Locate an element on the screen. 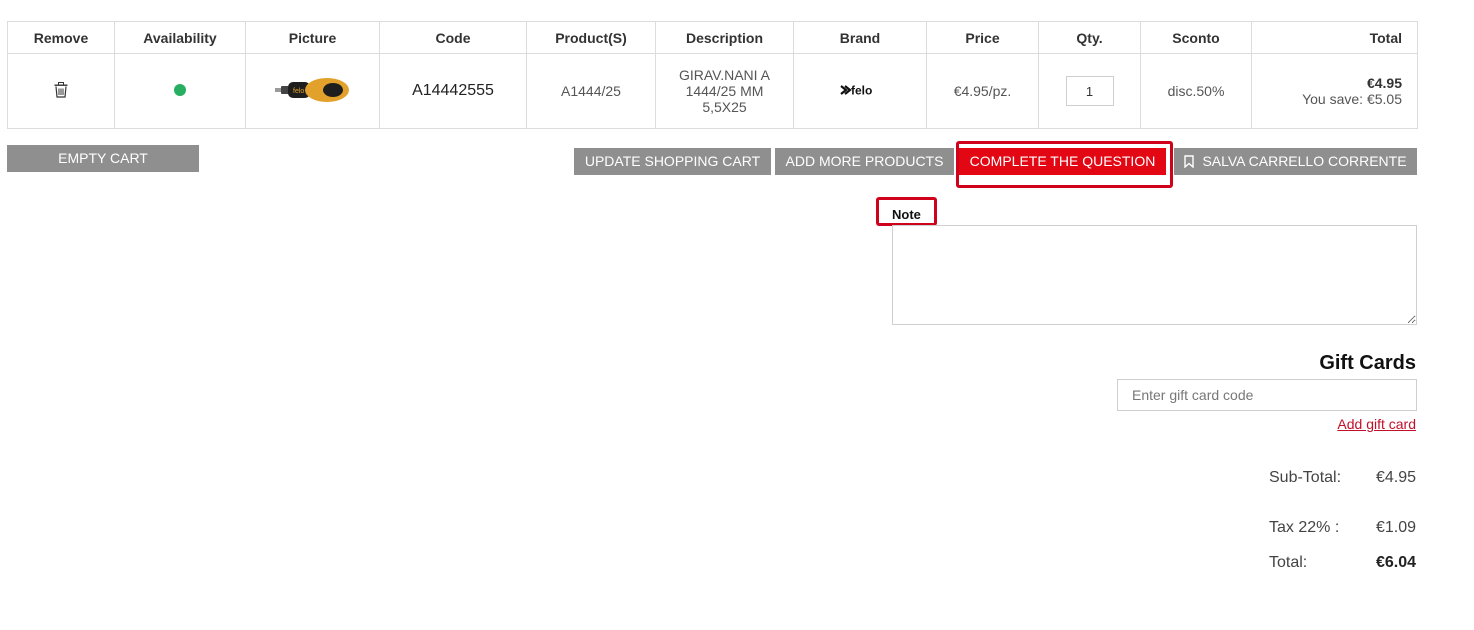  qty-cell is located at coordinates (1089, 91).